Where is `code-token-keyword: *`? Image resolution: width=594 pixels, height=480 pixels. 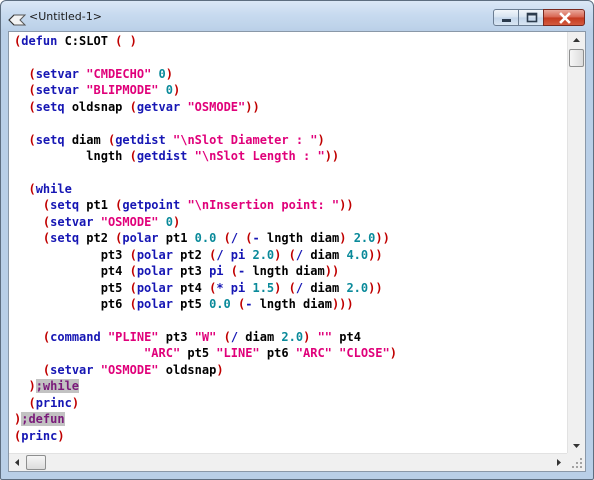
code-token-keyword: * is located at coordinates (220, 287).